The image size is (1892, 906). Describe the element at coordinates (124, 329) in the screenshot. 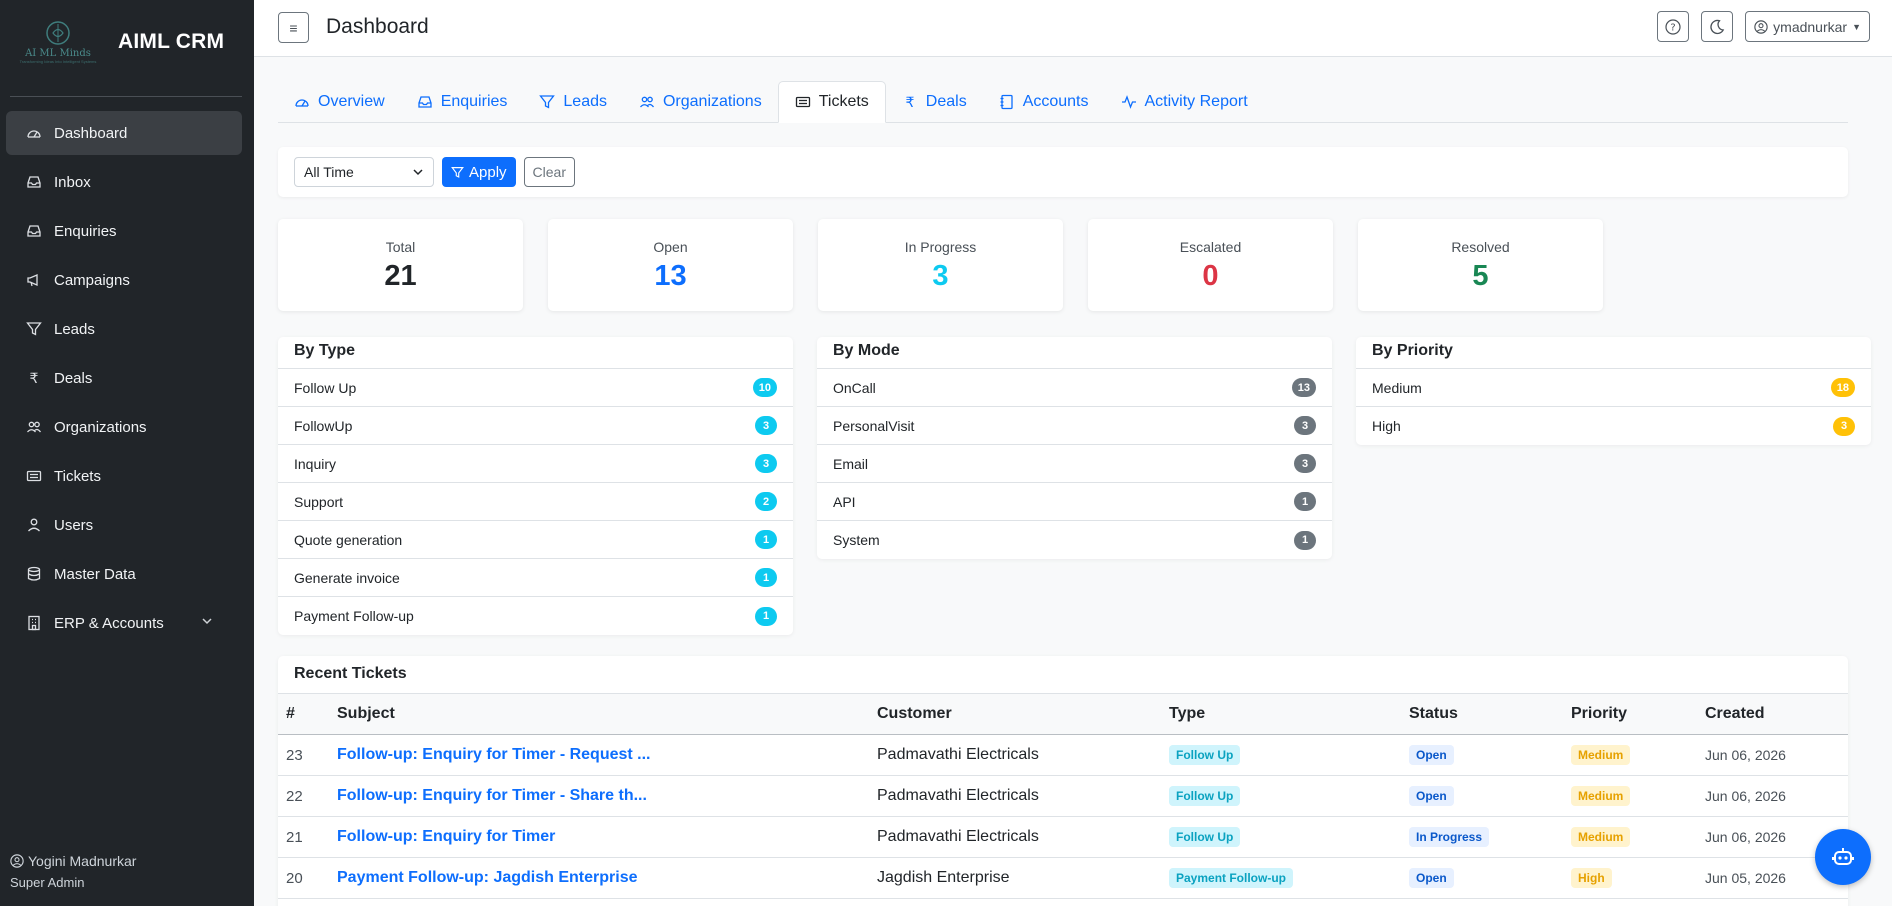

I see `sidebar-item-leads: Leads` at that location.